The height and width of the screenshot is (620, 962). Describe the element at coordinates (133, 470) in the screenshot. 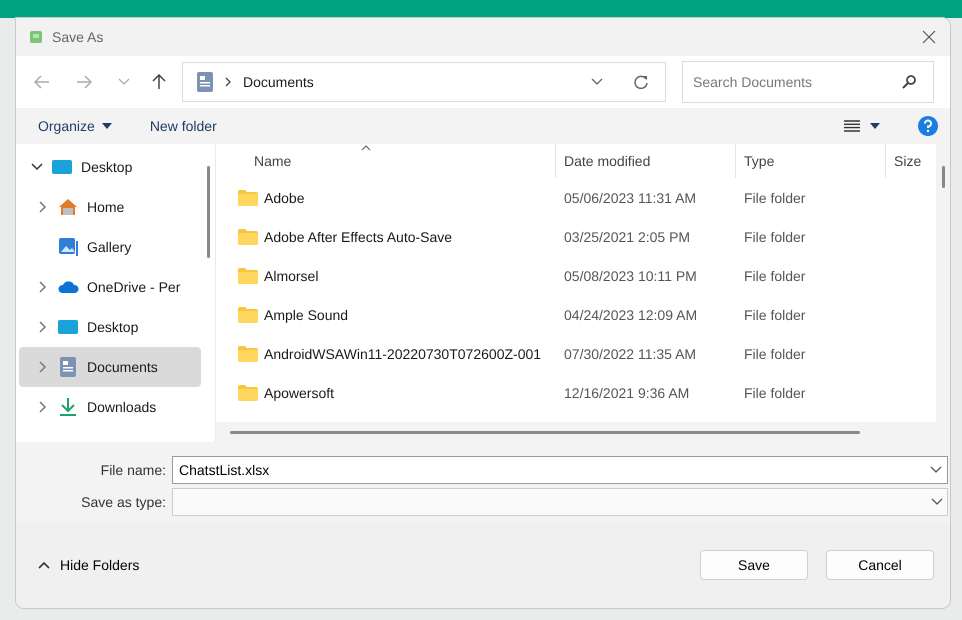

I see `field-label: File name:` at that location.